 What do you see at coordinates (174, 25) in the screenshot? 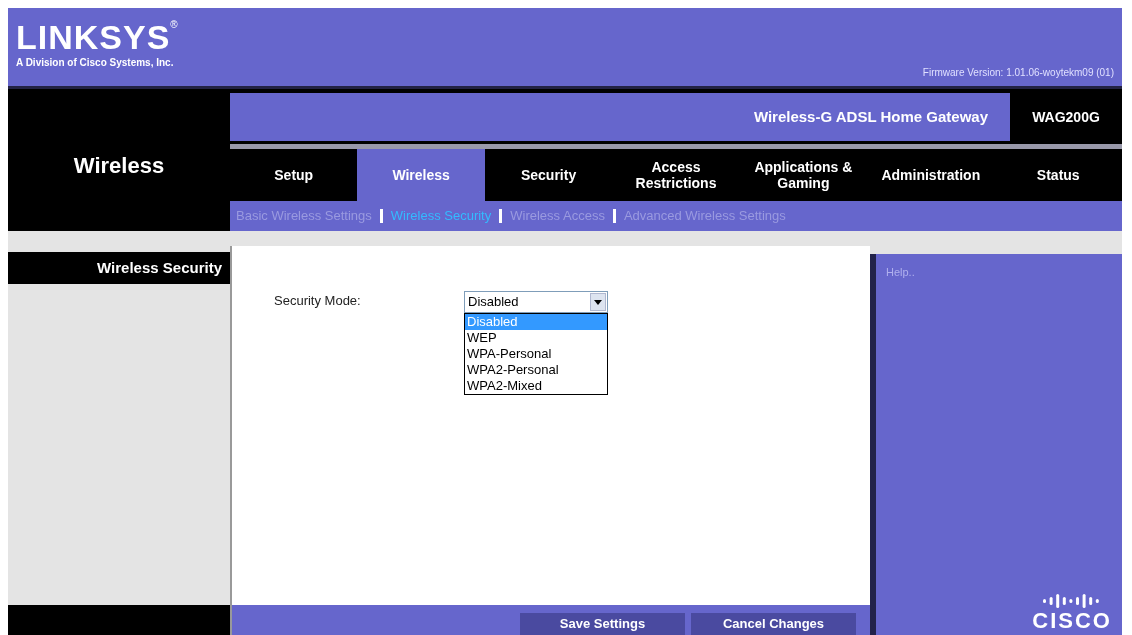
I see `registered-mark: ®` at bounding box center [174, 25].